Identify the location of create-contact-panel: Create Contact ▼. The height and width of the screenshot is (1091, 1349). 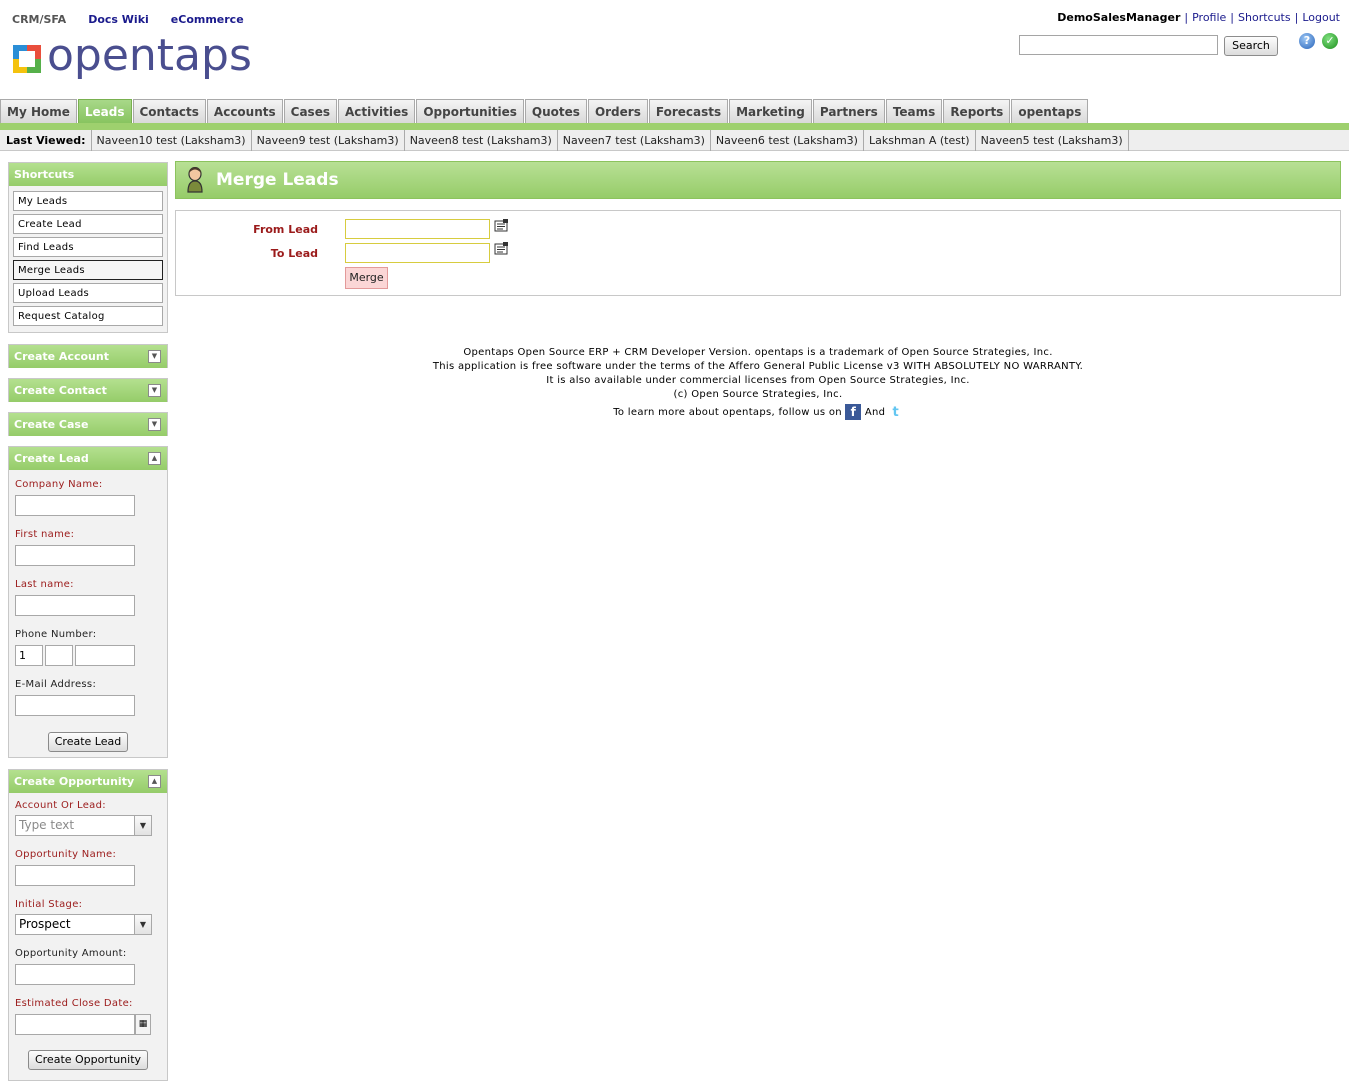
(88, 390).